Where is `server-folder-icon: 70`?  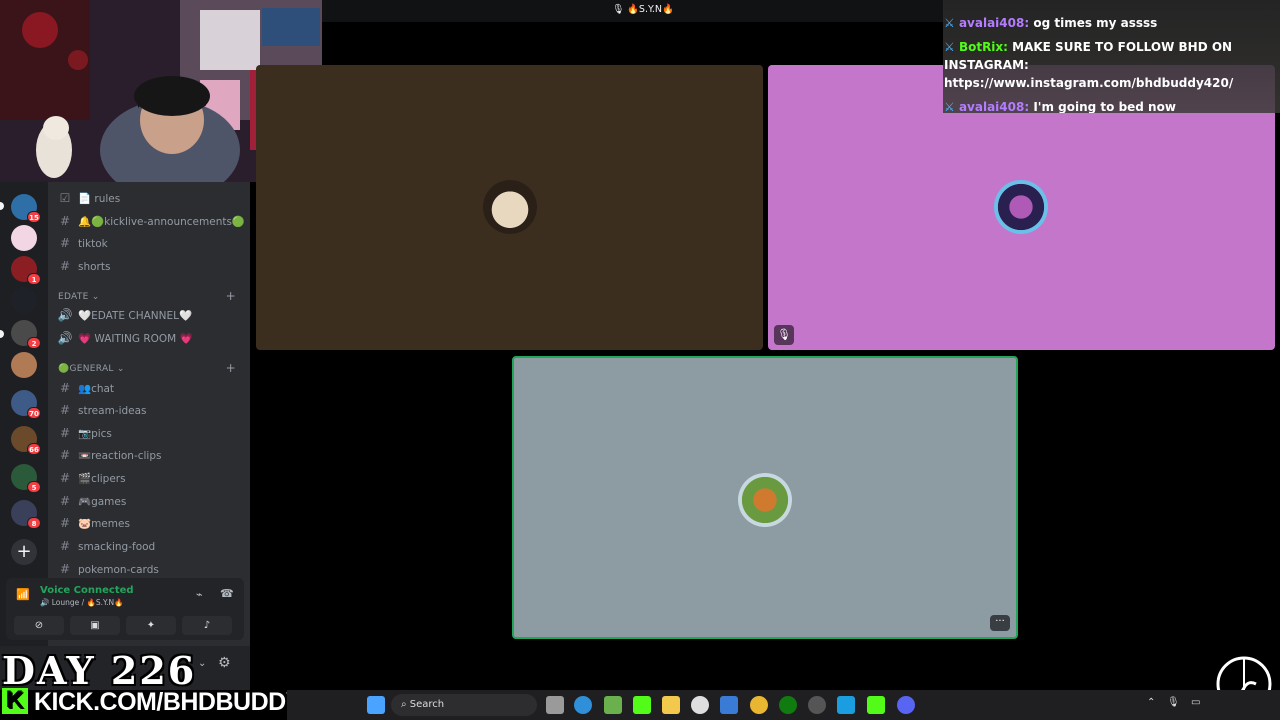 server-folder-icon: 70 is located at coordinates (26, 404).